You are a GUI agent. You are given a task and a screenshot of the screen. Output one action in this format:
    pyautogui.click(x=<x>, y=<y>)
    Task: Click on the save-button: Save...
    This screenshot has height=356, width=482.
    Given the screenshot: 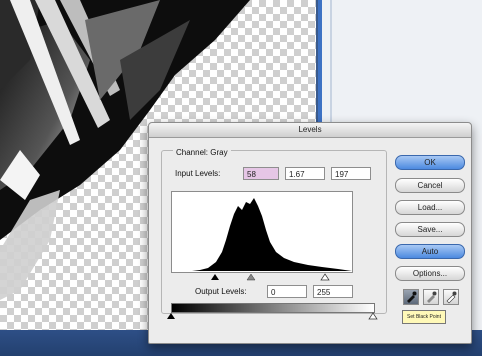 What is the action you would take?
    pyautogui.click(x=430, y=229)
    